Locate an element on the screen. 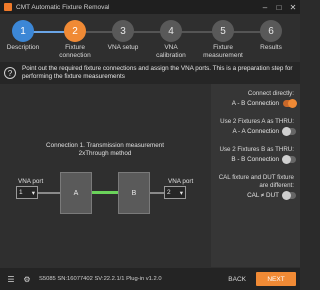 The image size is (320, 290). step-vna-calibration: 4 VNA calibration is located at coordinates (171, 39).